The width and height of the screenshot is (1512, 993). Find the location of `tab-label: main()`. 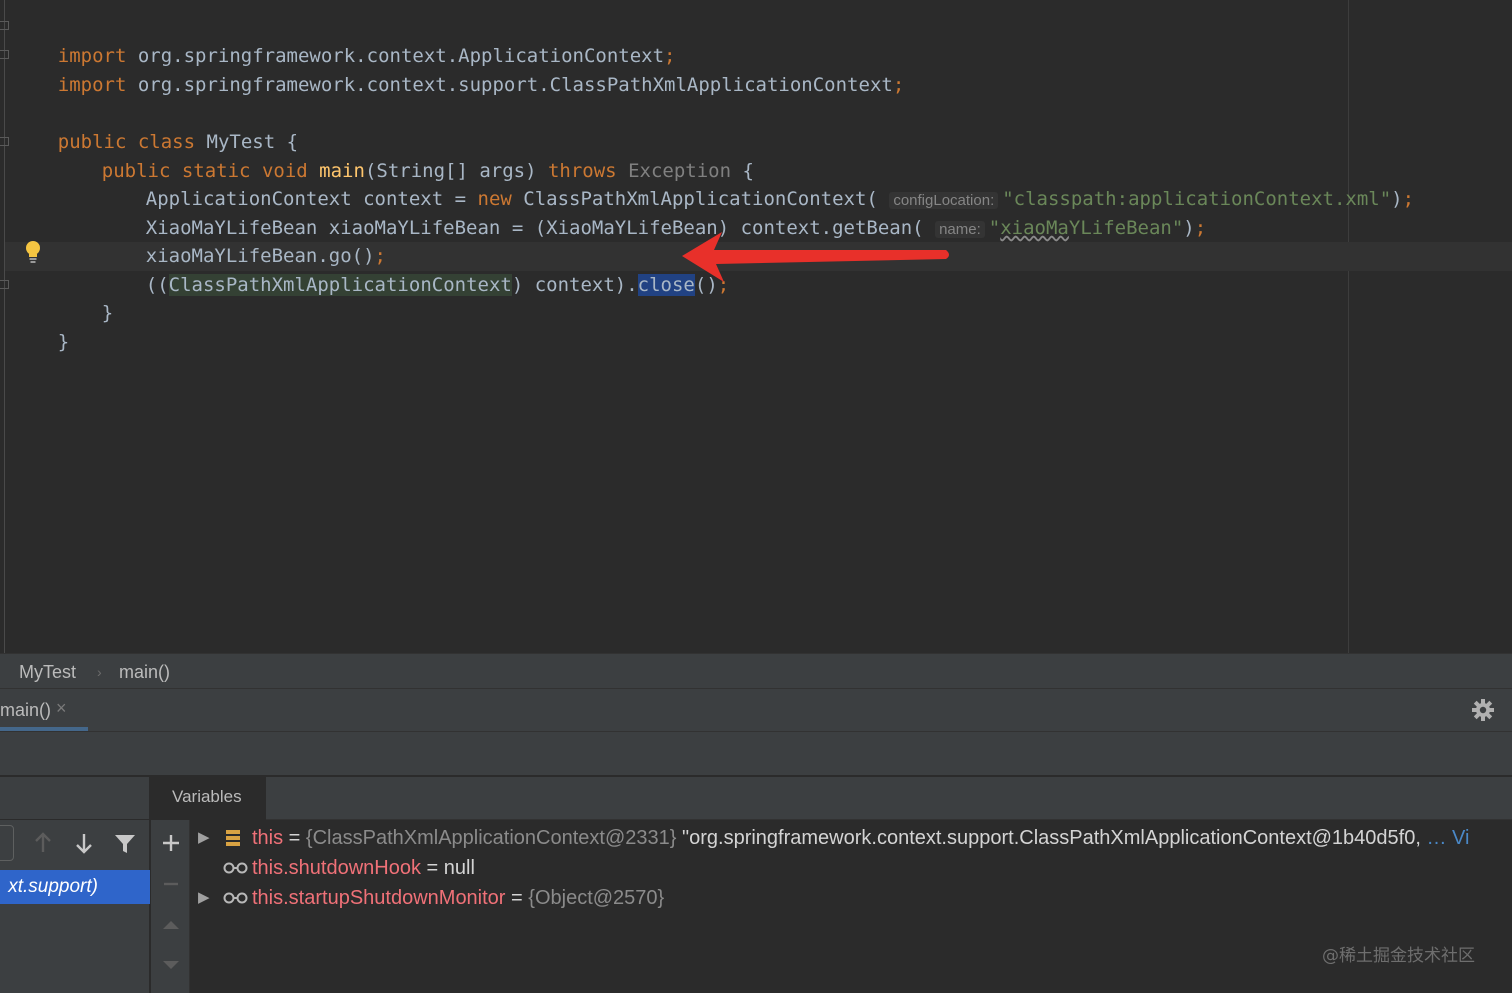

tab-label: main() is located at coordinates (26, 710).